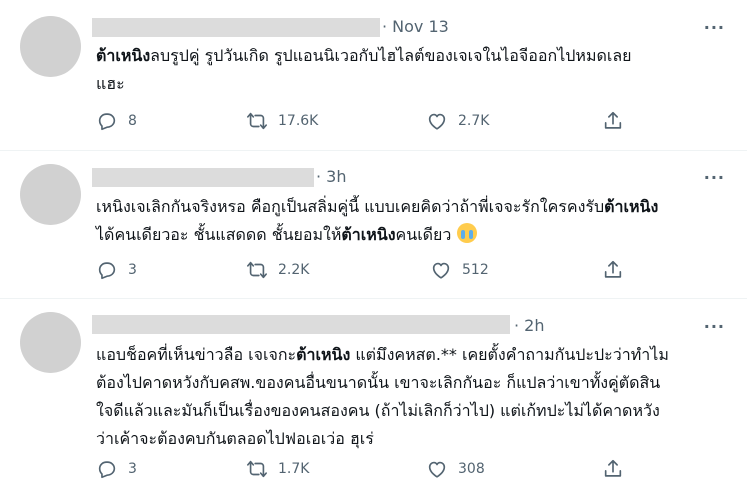 This screenshot has width=747, height=492. I want to click on retweet-count: 1.7K, so click(294, 469).